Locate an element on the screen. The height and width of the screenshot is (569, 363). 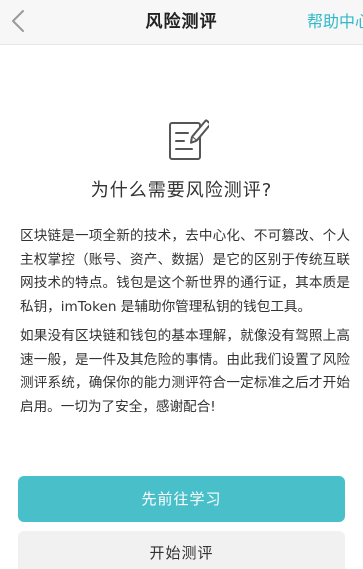
navigation-bar: 风险测评 帮助中心 is located at coordinates (181, 22).